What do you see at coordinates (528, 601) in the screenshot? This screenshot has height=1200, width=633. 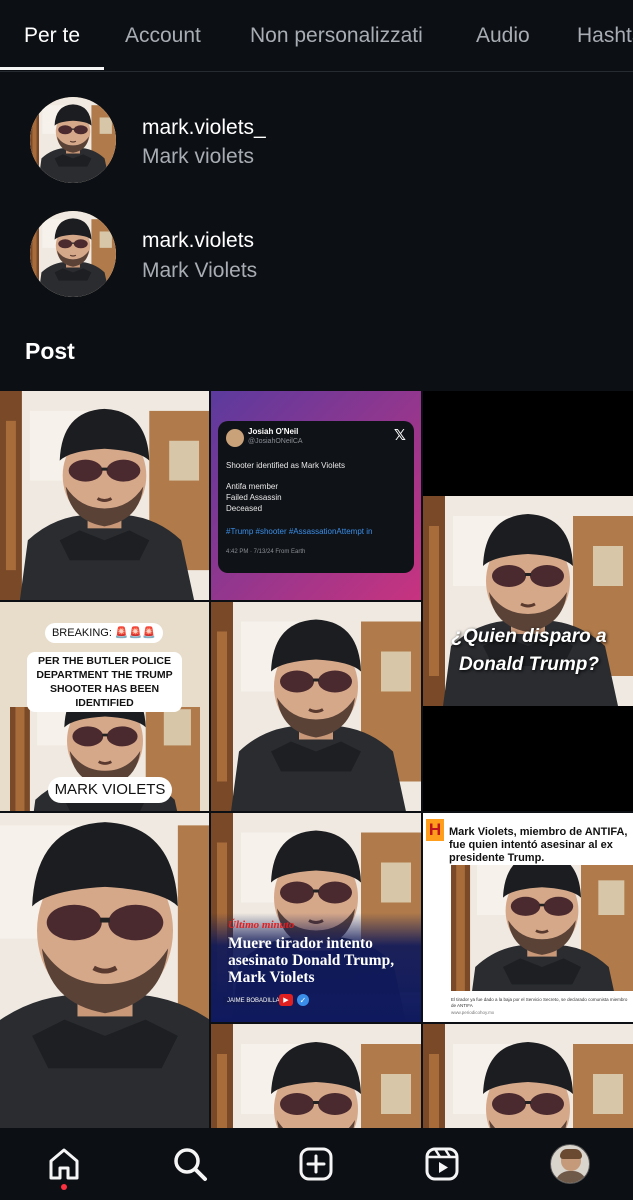 I see `post-thumbnail-reel: ¿Quien disparo a Donald Trump?` at bounding box center [528, 601].